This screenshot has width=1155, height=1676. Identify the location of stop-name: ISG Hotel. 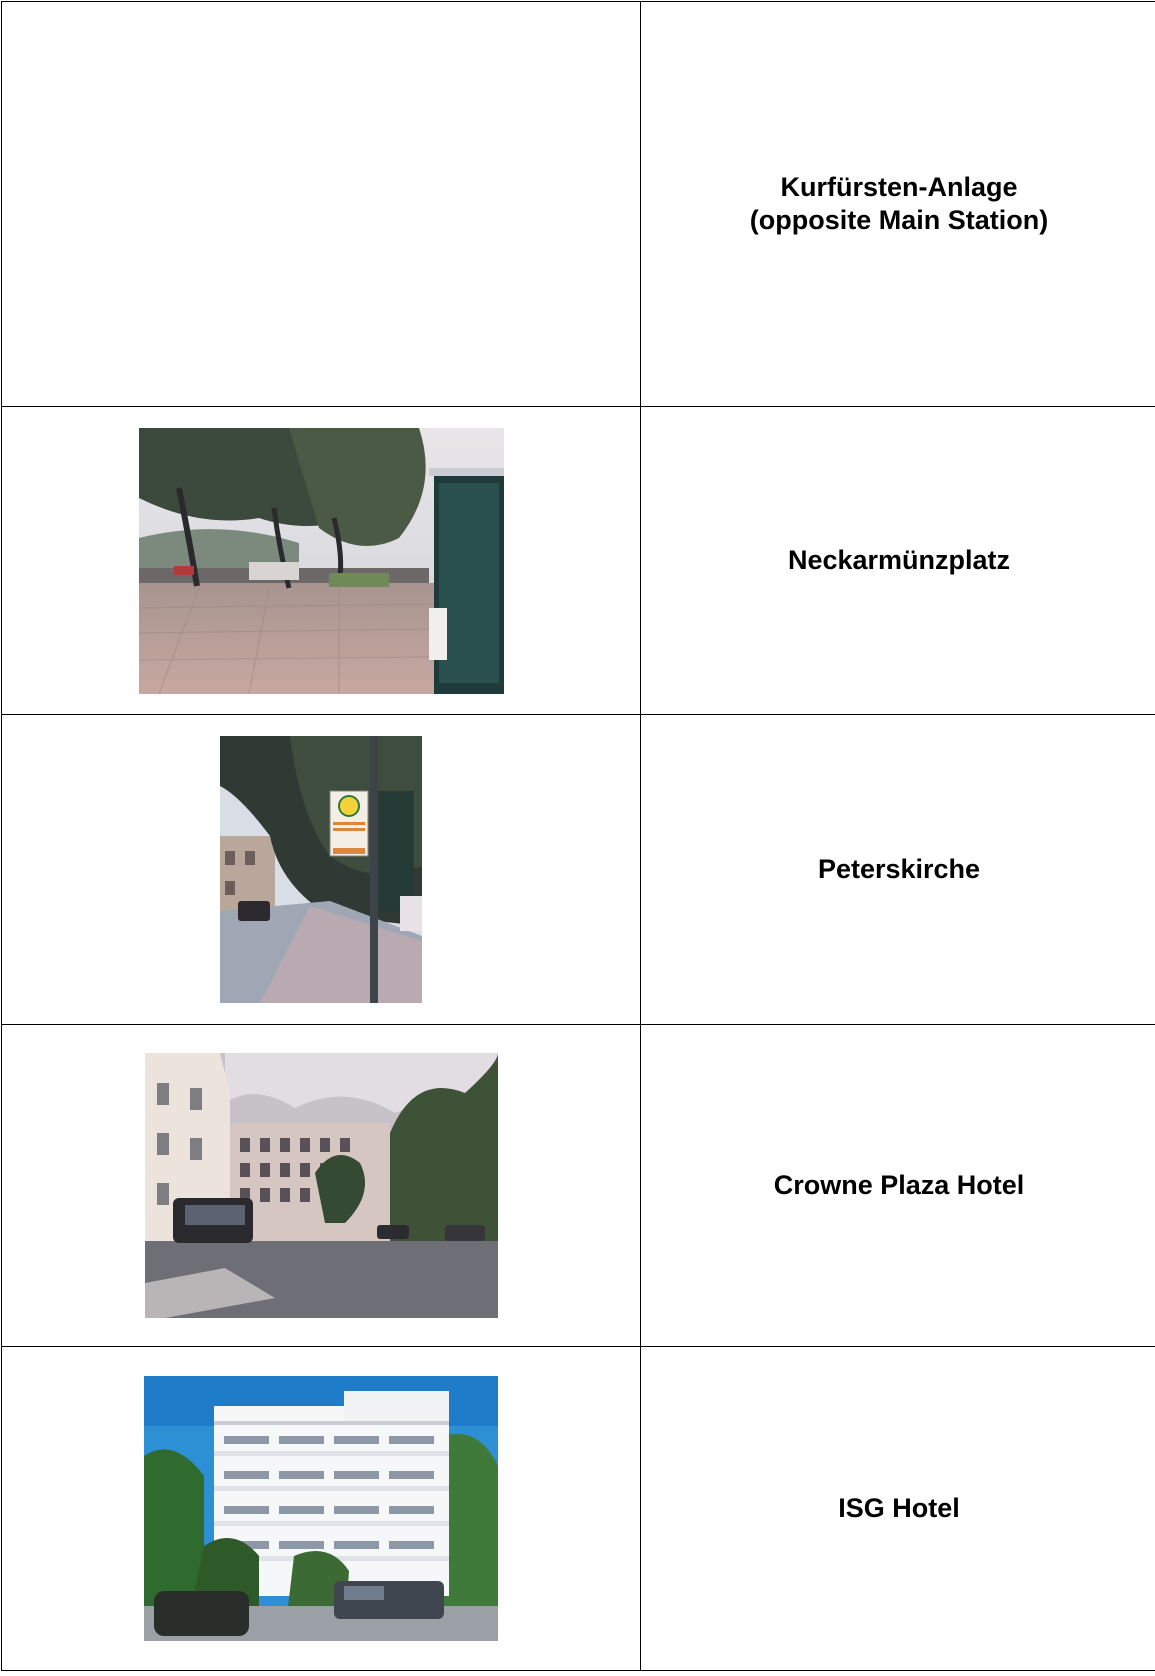
(899, 1508).